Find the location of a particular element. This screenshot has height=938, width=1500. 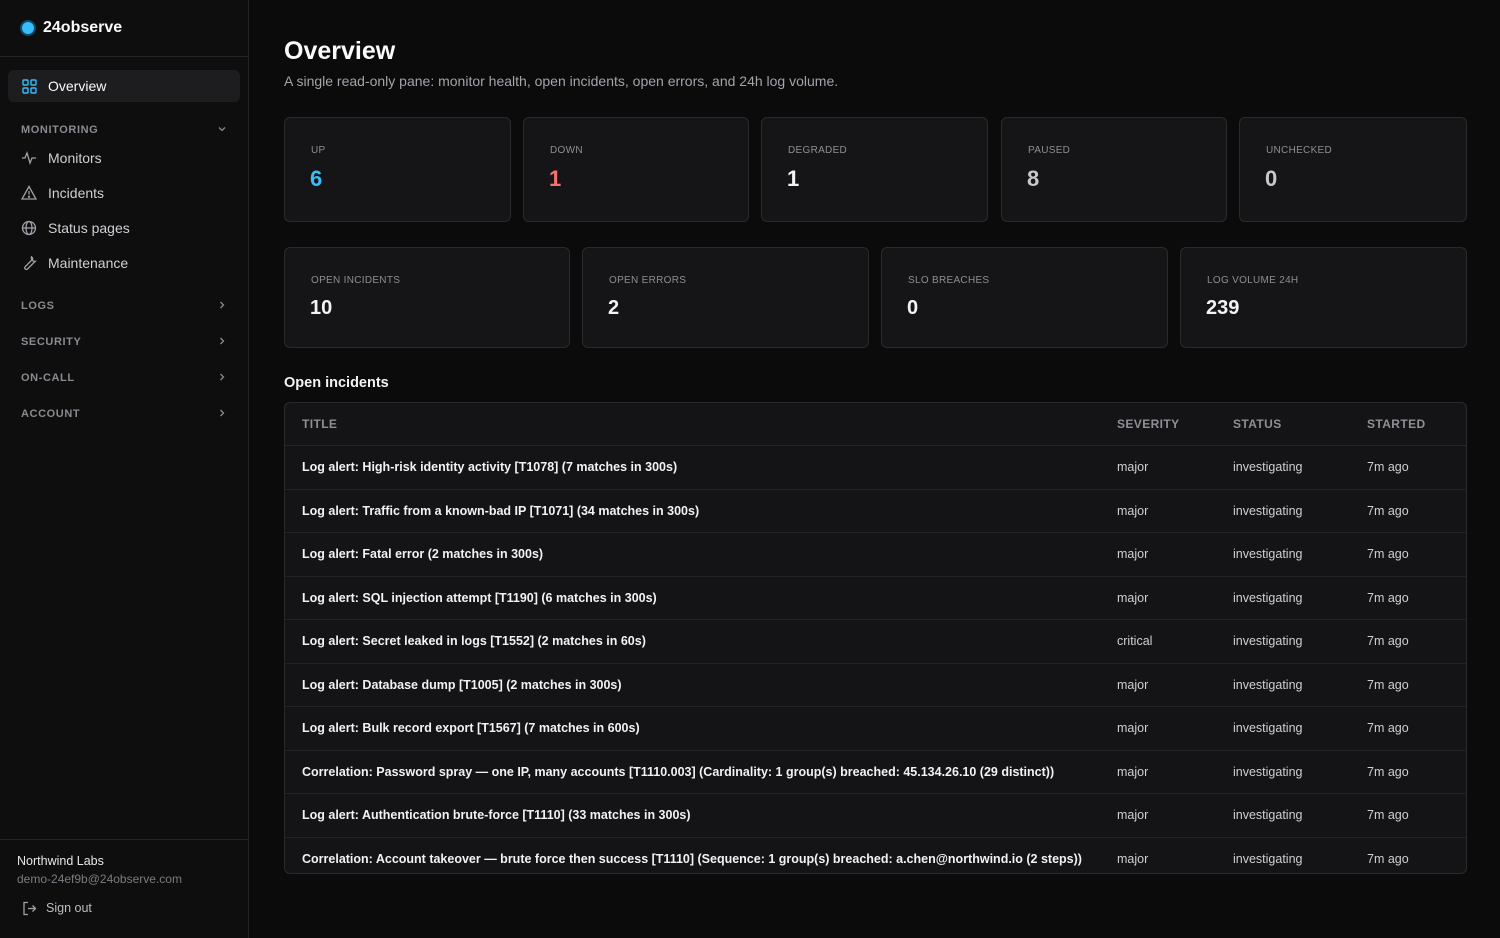

stat-value: 6 is located at coordinates (316, 178).